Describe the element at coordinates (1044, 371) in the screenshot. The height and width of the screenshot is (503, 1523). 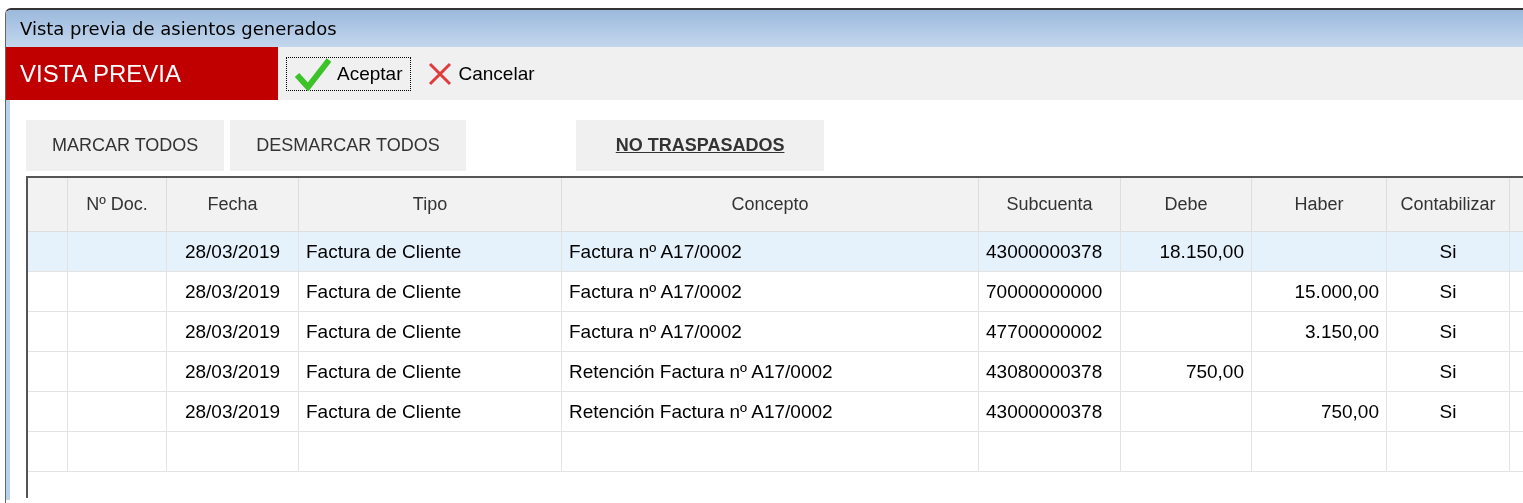
I see `table-cell: 43080000378` at that location.